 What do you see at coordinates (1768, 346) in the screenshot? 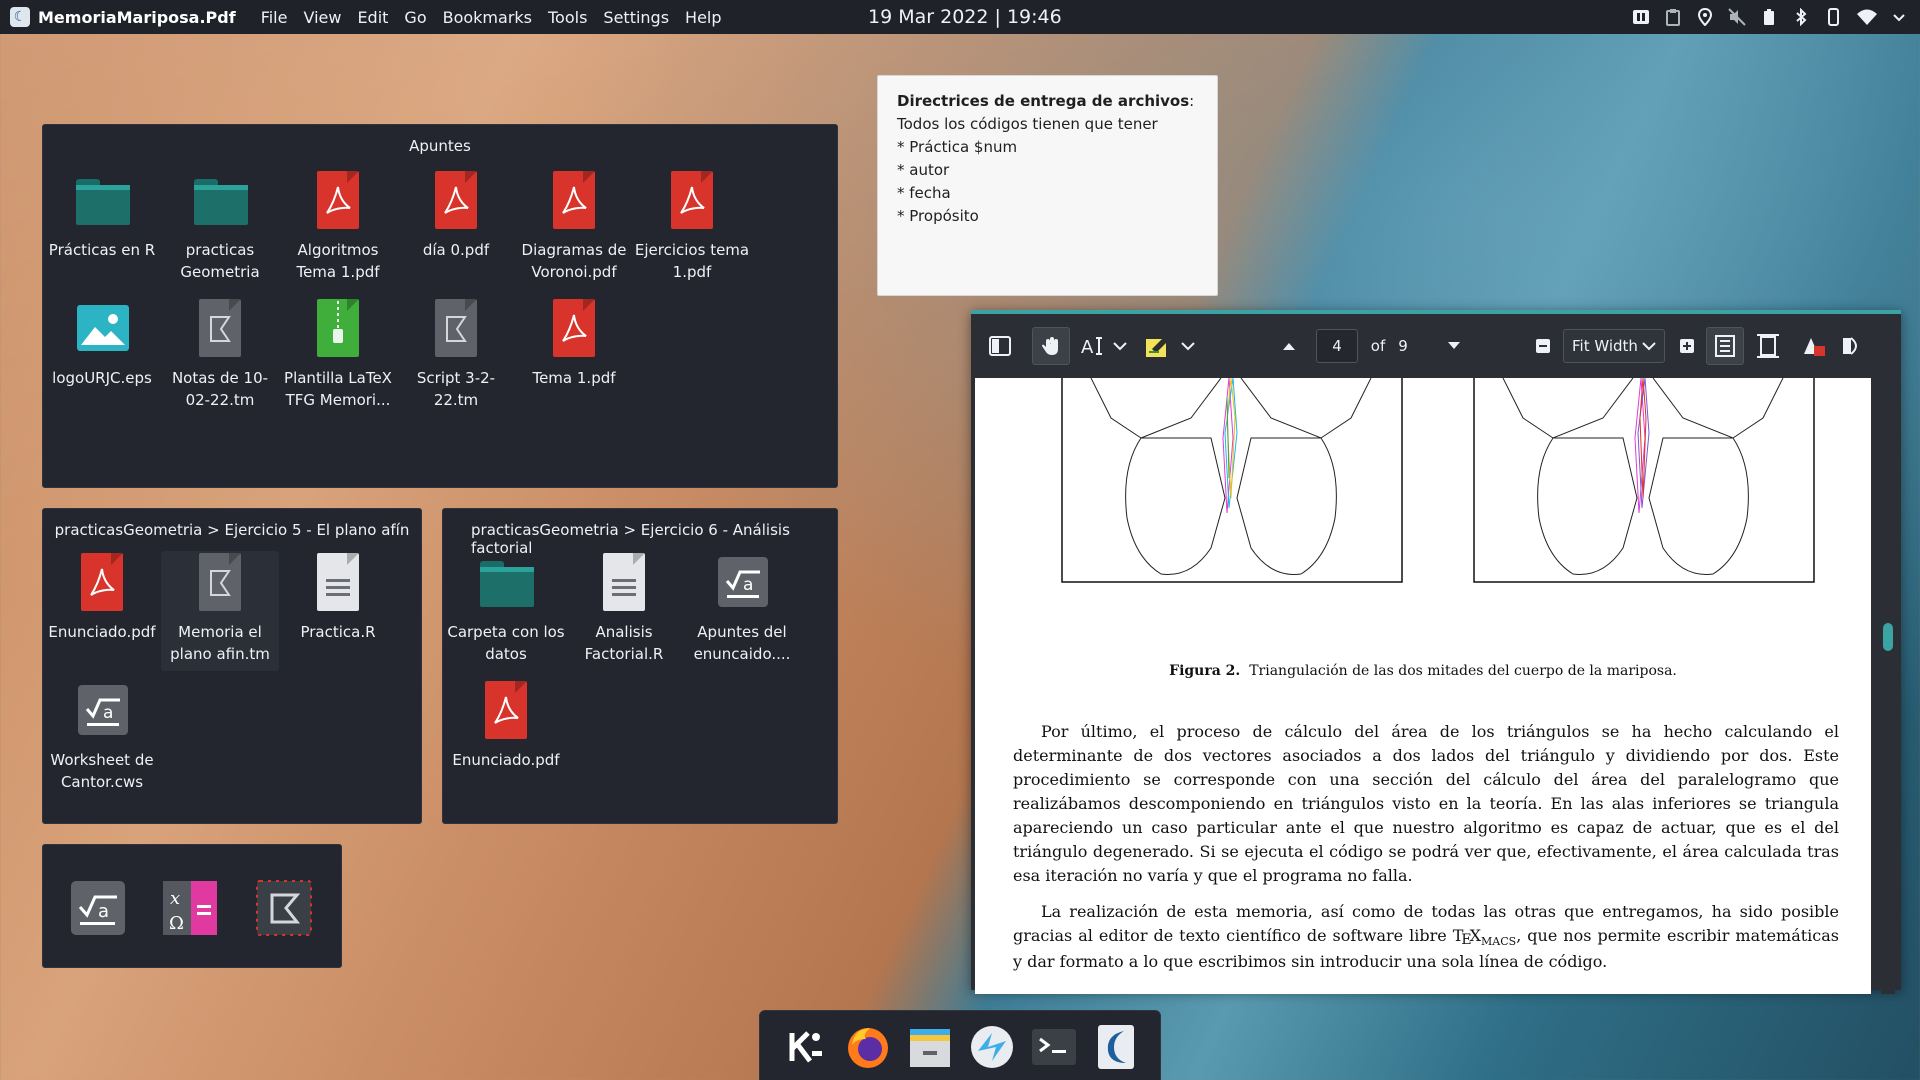
I see `fit-page-view-icon` at bounding box center [1768, 346].